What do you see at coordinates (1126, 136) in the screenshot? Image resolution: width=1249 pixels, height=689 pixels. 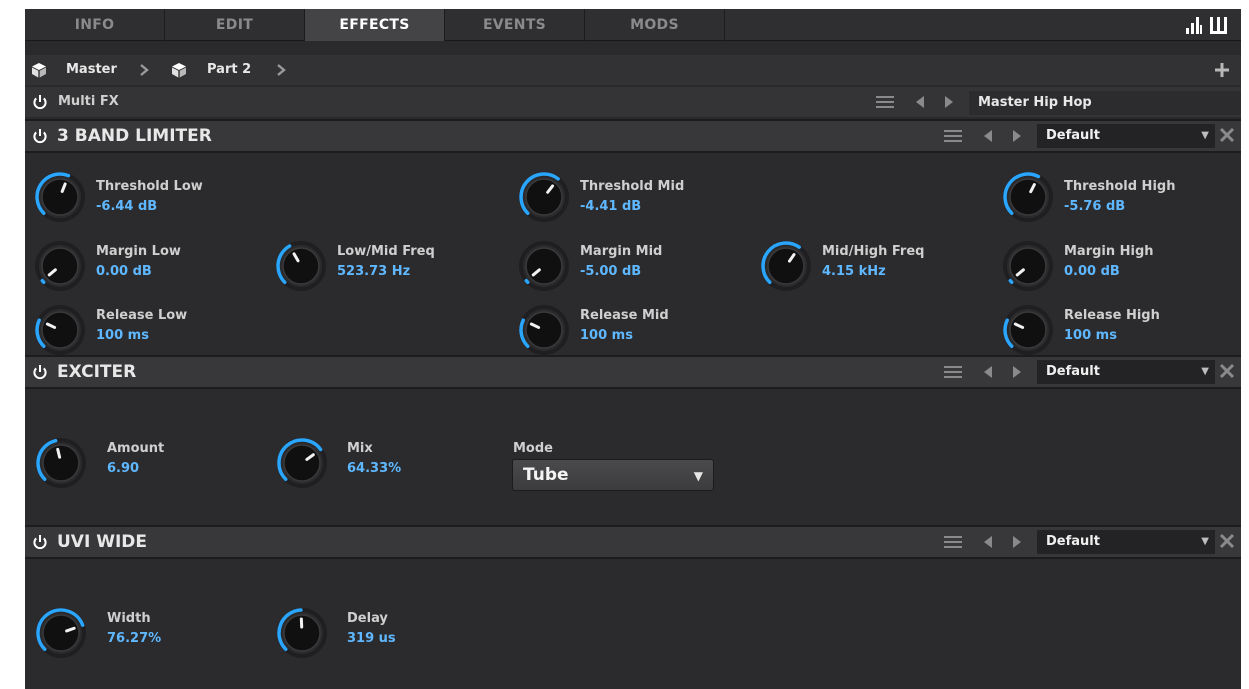 I see `limiter-preset-select: Default ▼` at bounding box center [1126, 136].